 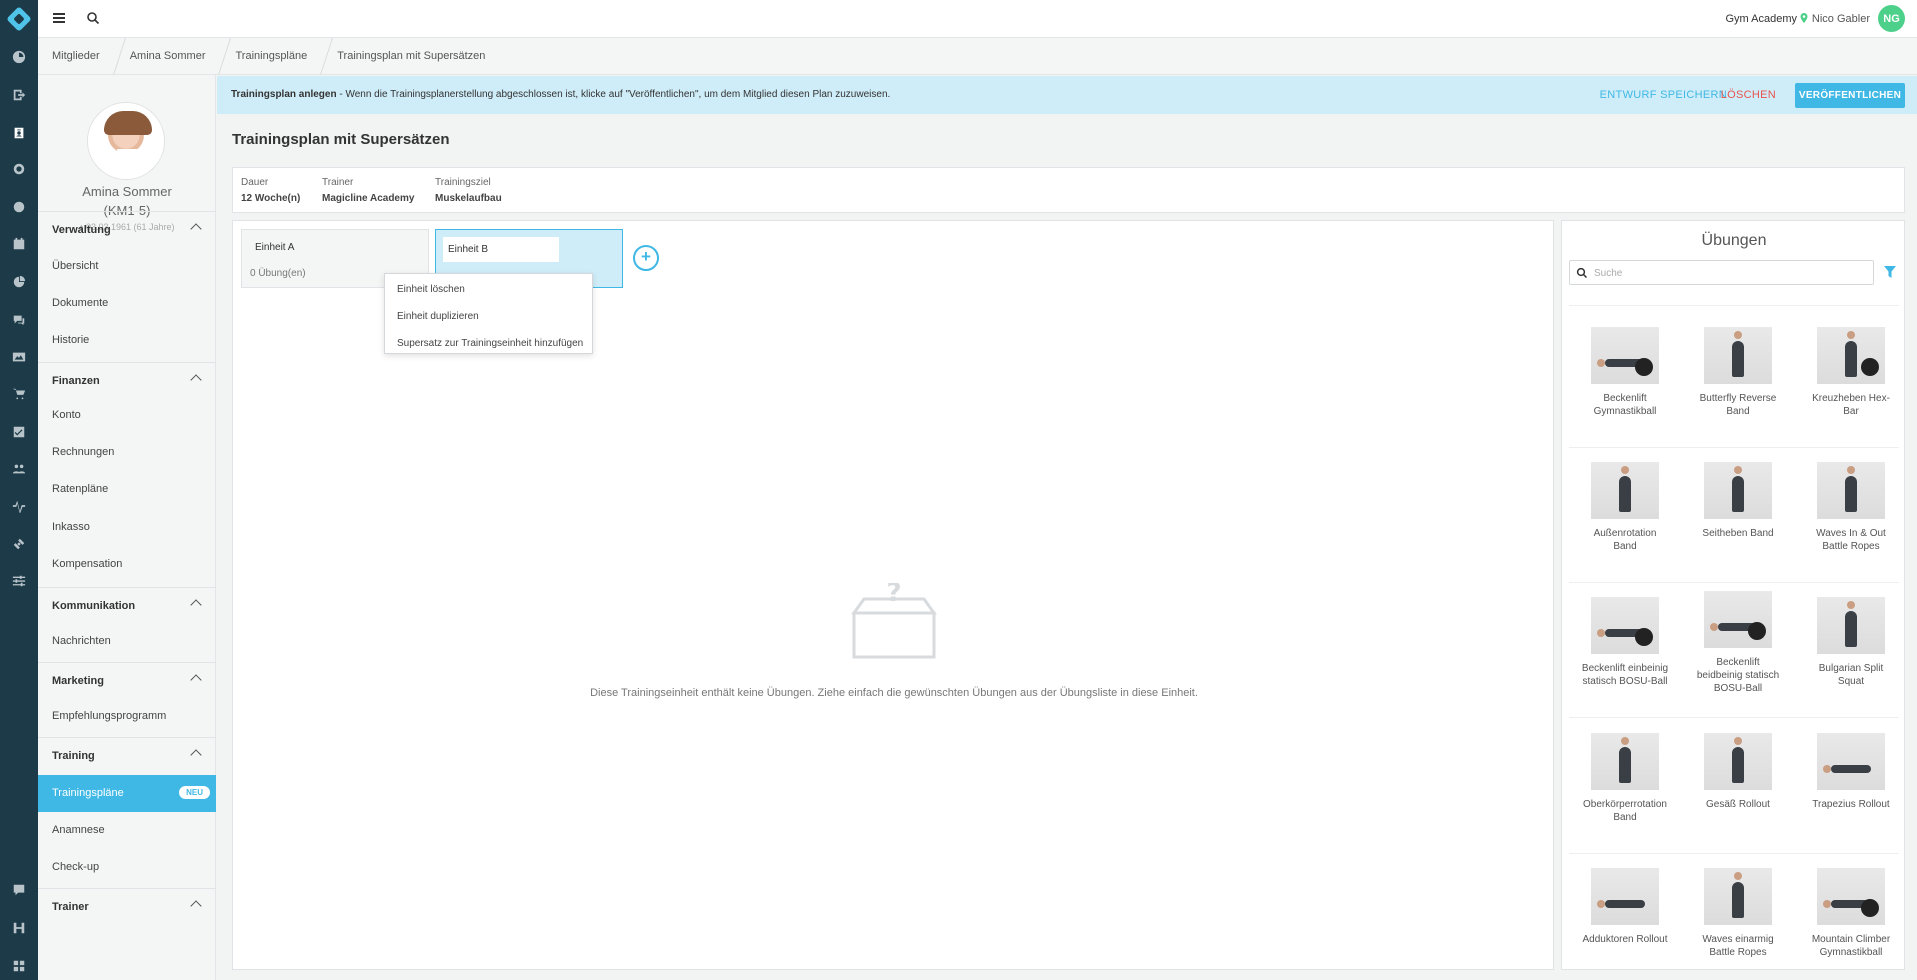 I want to click on delete-button: LÖSCHEN, so click(x=1748, y=95).